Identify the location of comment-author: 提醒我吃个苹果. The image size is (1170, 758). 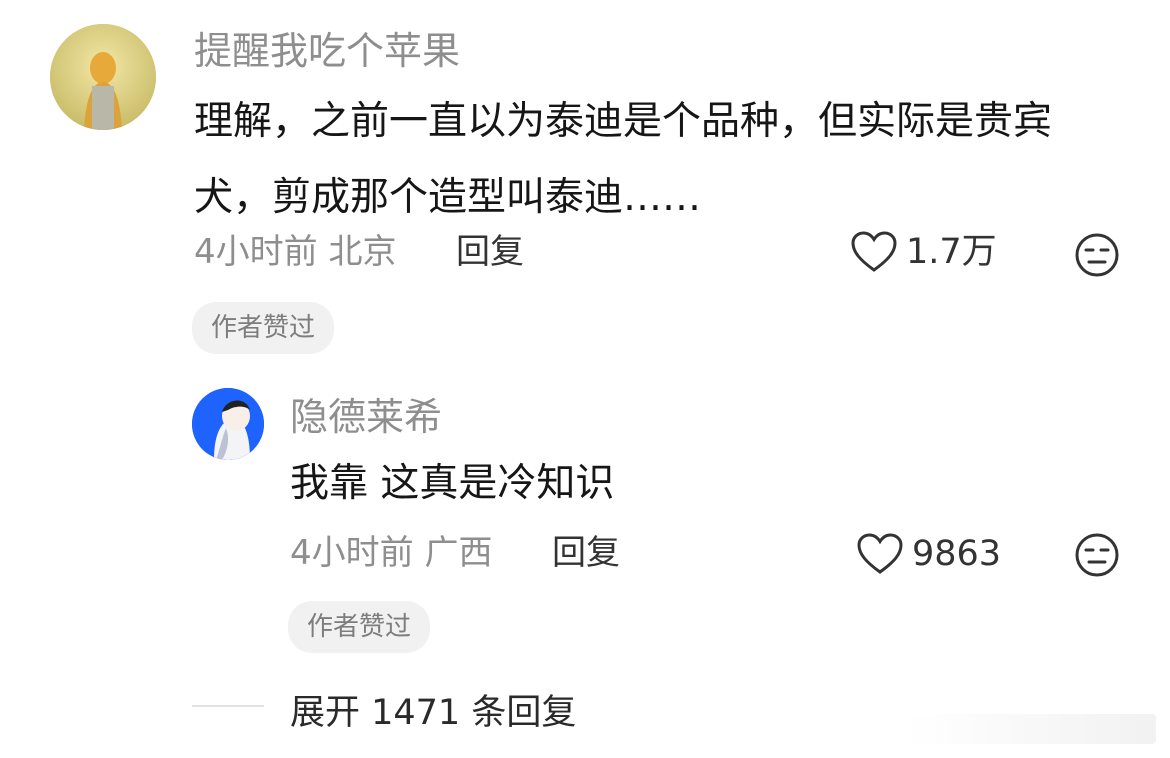
(327, 51).